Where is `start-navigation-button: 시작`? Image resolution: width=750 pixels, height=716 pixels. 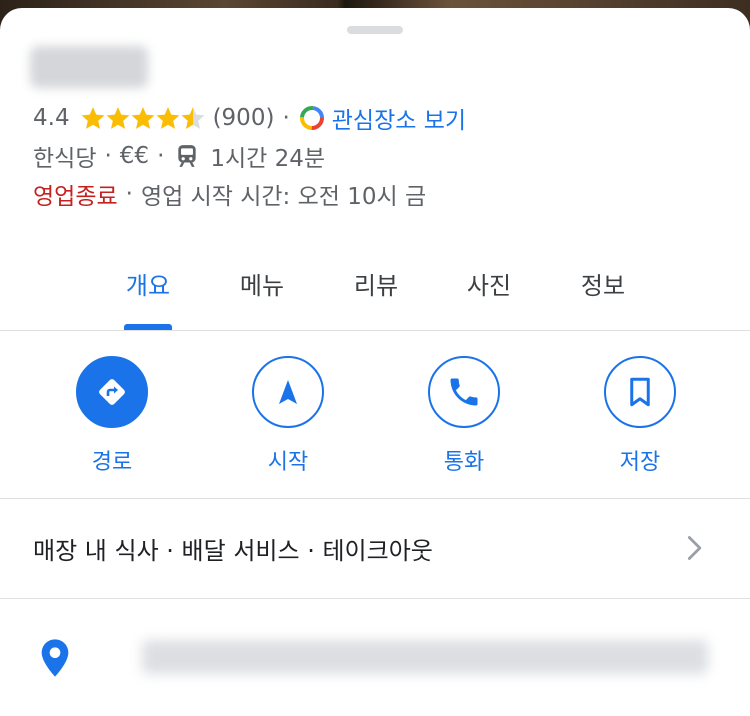 start-navigation-button: 시작 is located at coordinates (288, 416).